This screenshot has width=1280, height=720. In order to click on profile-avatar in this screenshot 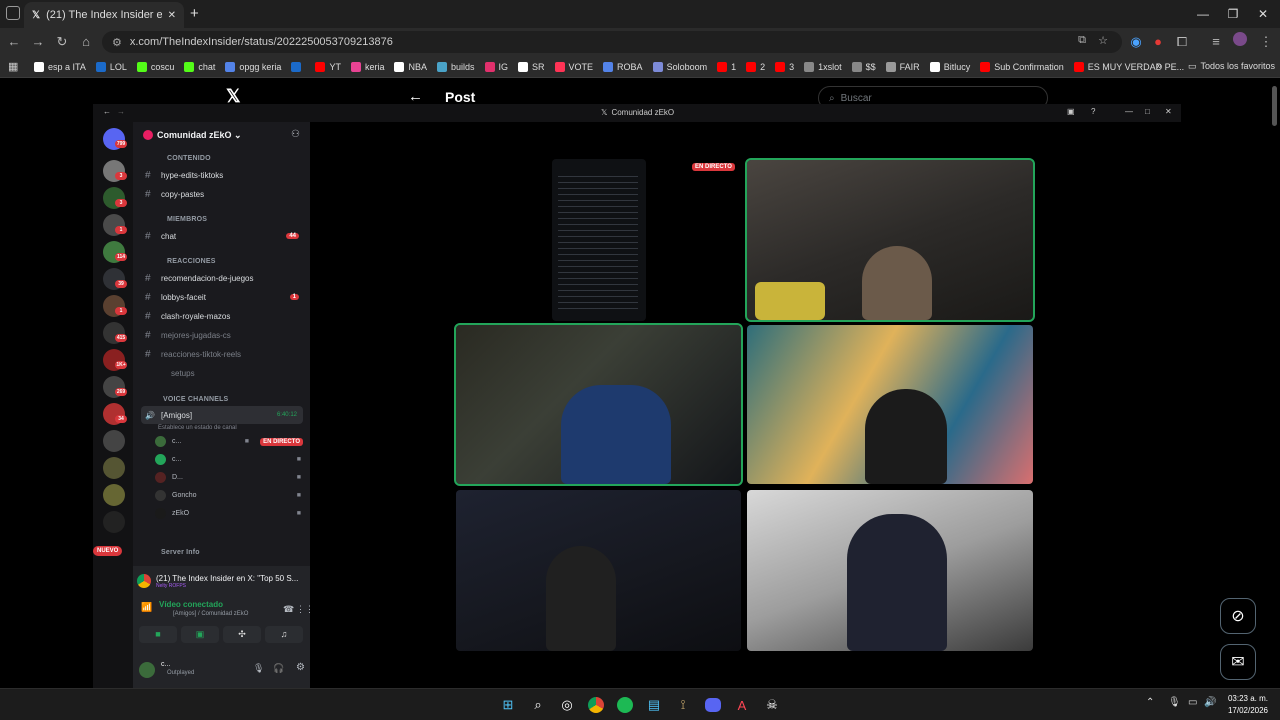, I will do `click(1240, 42)`.